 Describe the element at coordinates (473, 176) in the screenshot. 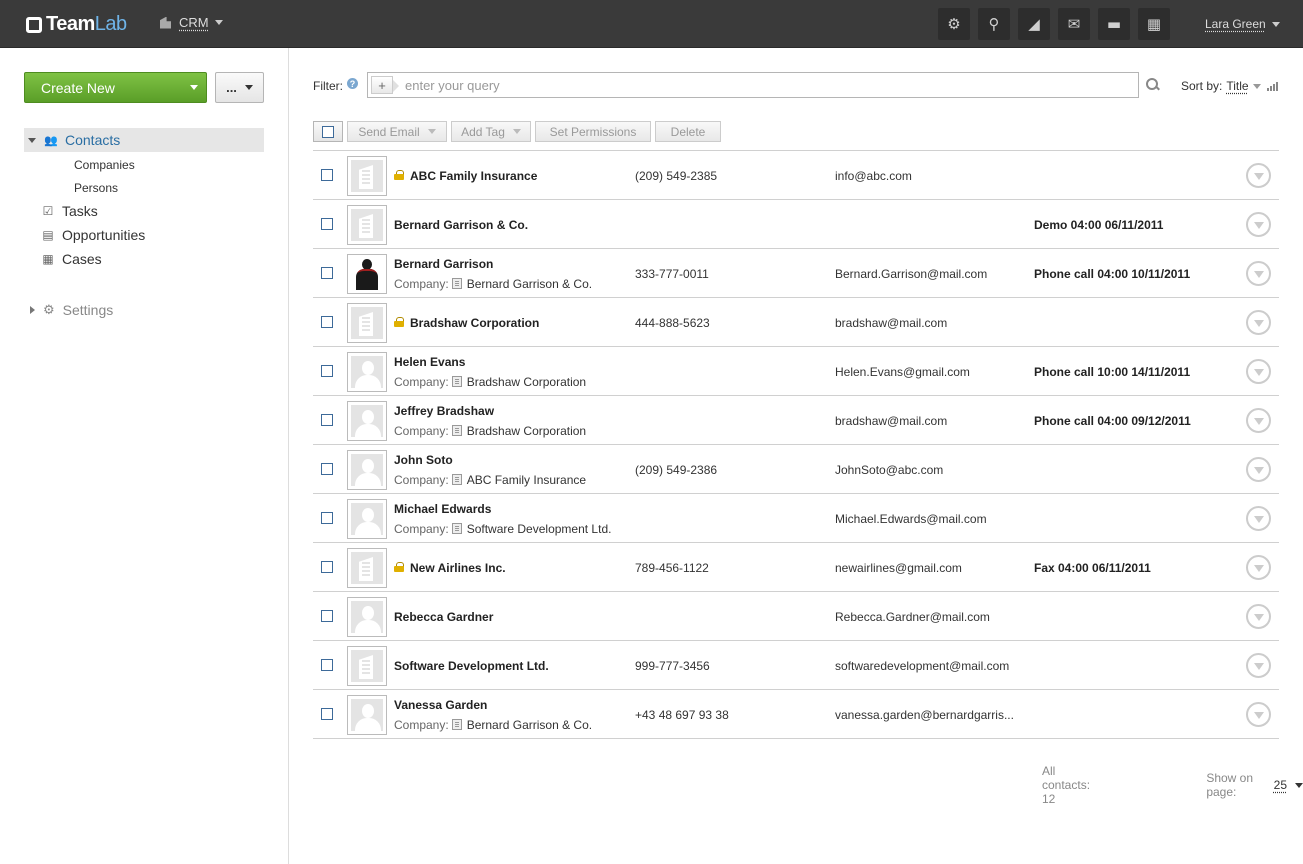

I see `contact-name: ABC Family Insurance` at that location.